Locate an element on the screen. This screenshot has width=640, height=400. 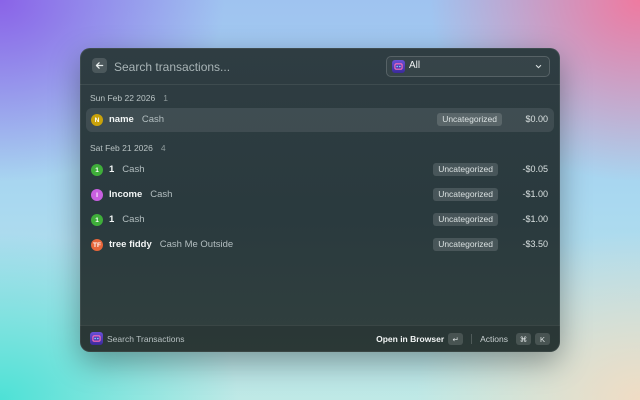
list-item: N name Cash Uncategorized $0.00 is located at coordinates (320, 120).